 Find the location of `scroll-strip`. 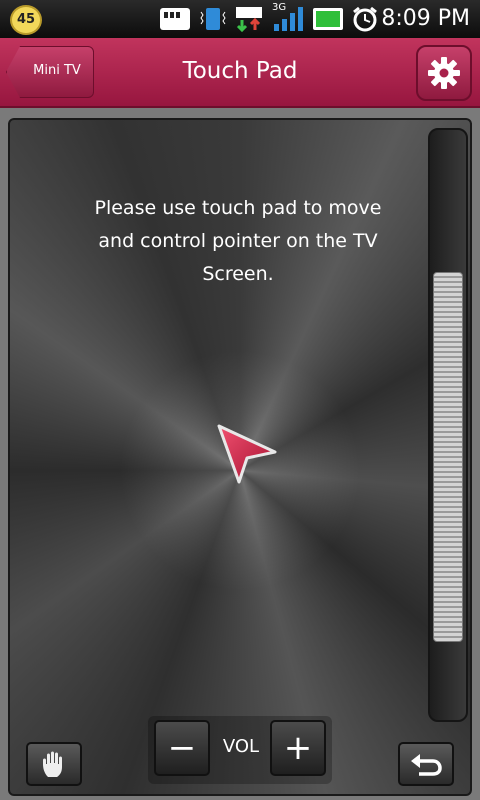

scroll-strip is located at coordinates (448, 425).